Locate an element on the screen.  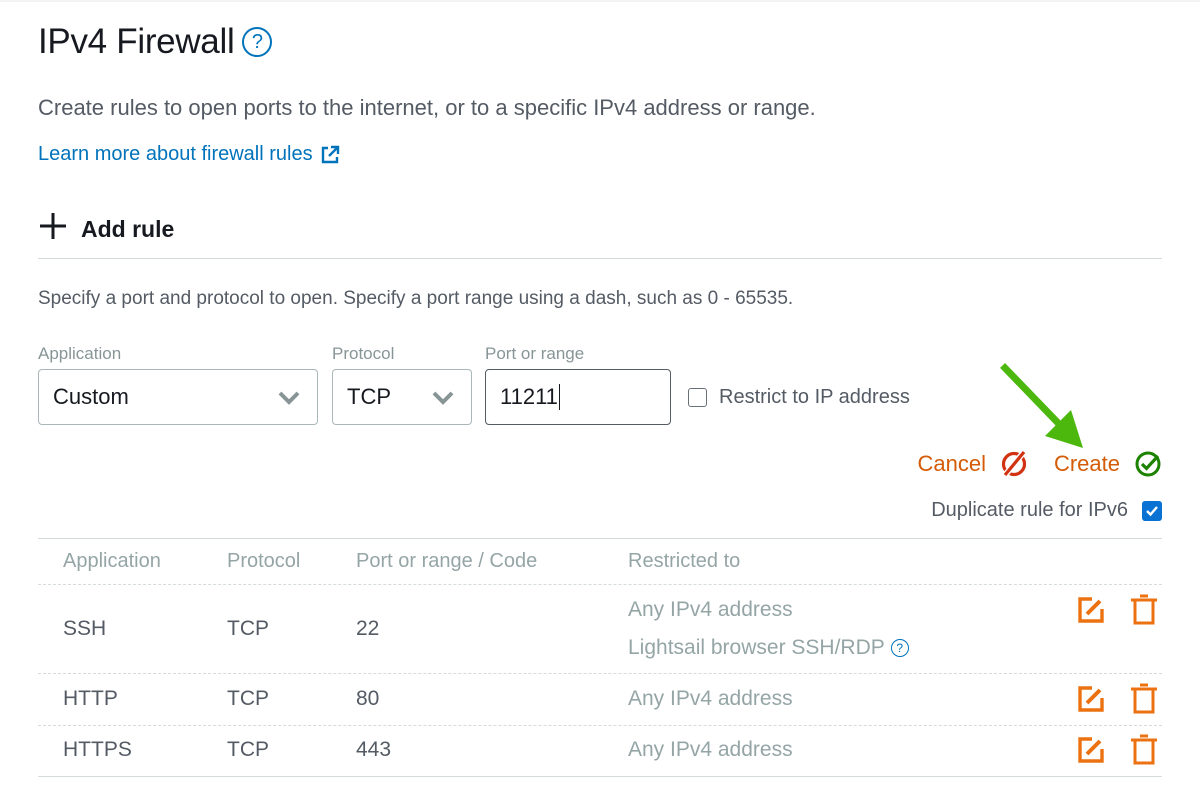
duplicate-label: Duplicate rule for IPv6 is located at coordinates (1029, 510).